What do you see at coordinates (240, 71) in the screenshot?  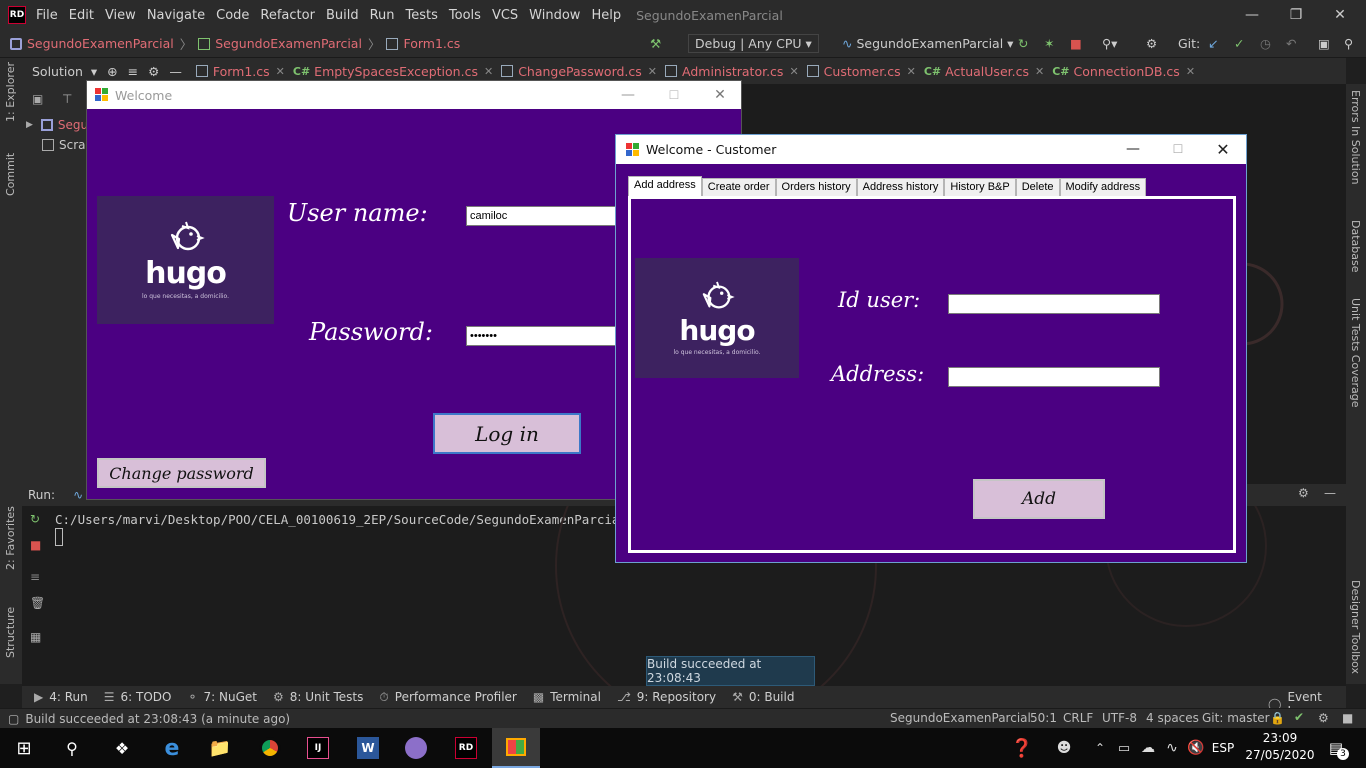 I see `file-tab-form1: Form1.cs ✕` at bounding box center [240, 71].